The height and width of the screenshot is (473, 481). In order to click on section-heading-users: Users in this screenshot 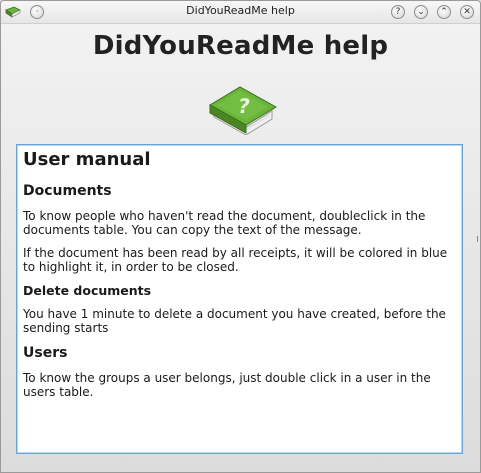, I will do `click(45, 353)`.